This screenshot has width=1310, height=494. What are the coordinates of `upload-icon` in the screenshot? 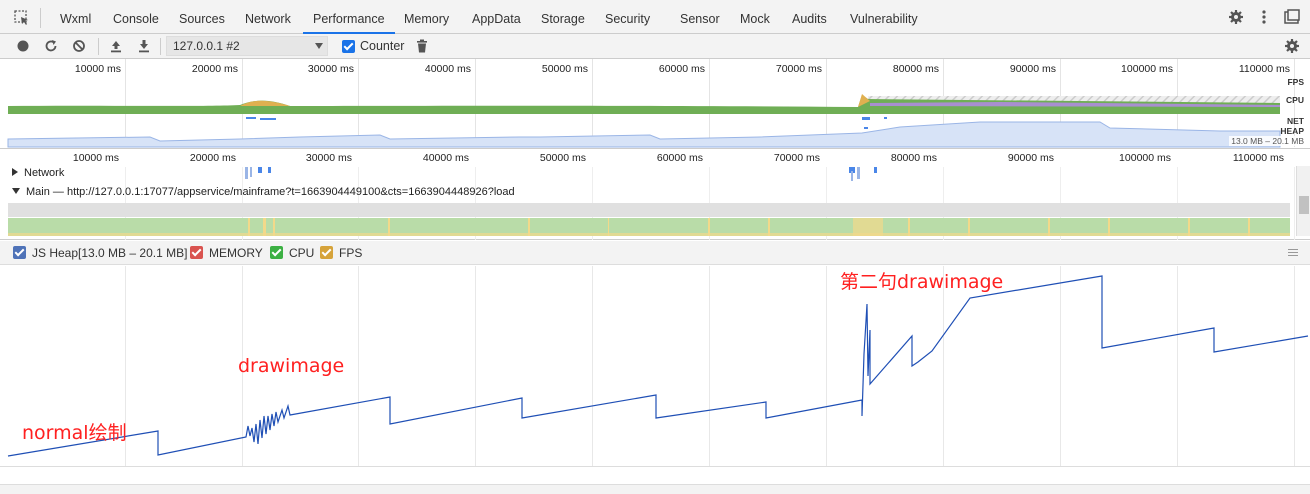 It's located at (116, 46).